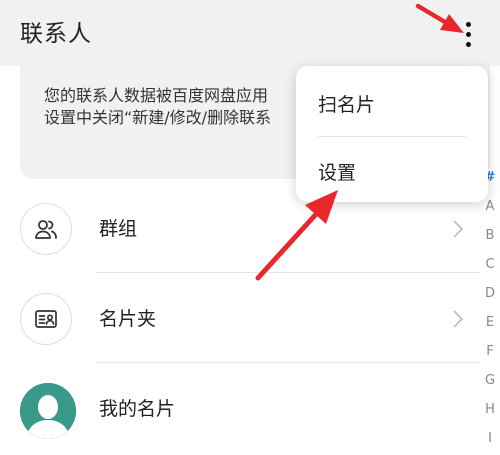 Image resolution: width=500 pixels, height=455 pixels. Describe the element at coordinates (128, 319) in the screenshot. I see `list-item-label: 名片夹` at that location.